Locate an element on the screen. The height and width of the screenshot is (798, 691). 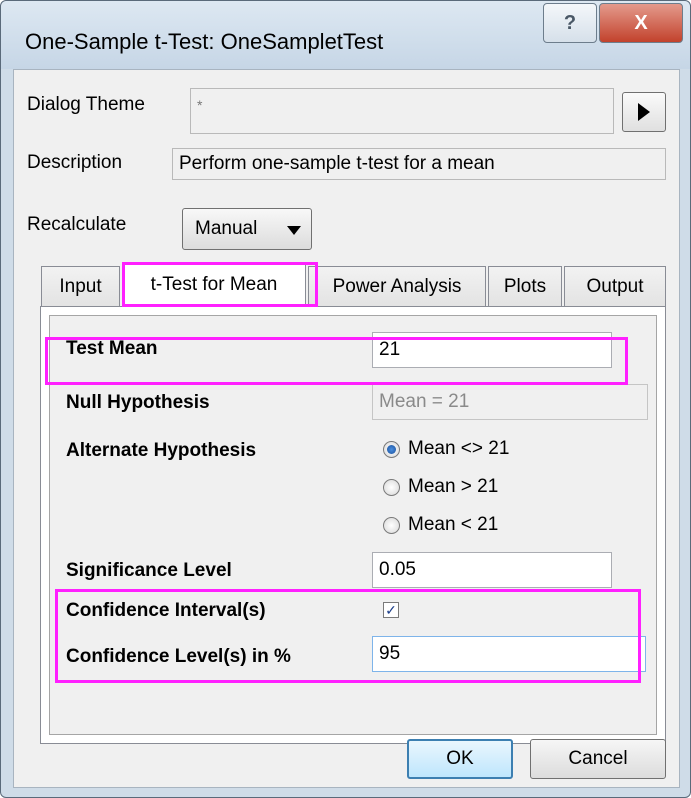
triangle-right-icon is located at coordinates (644, 112).